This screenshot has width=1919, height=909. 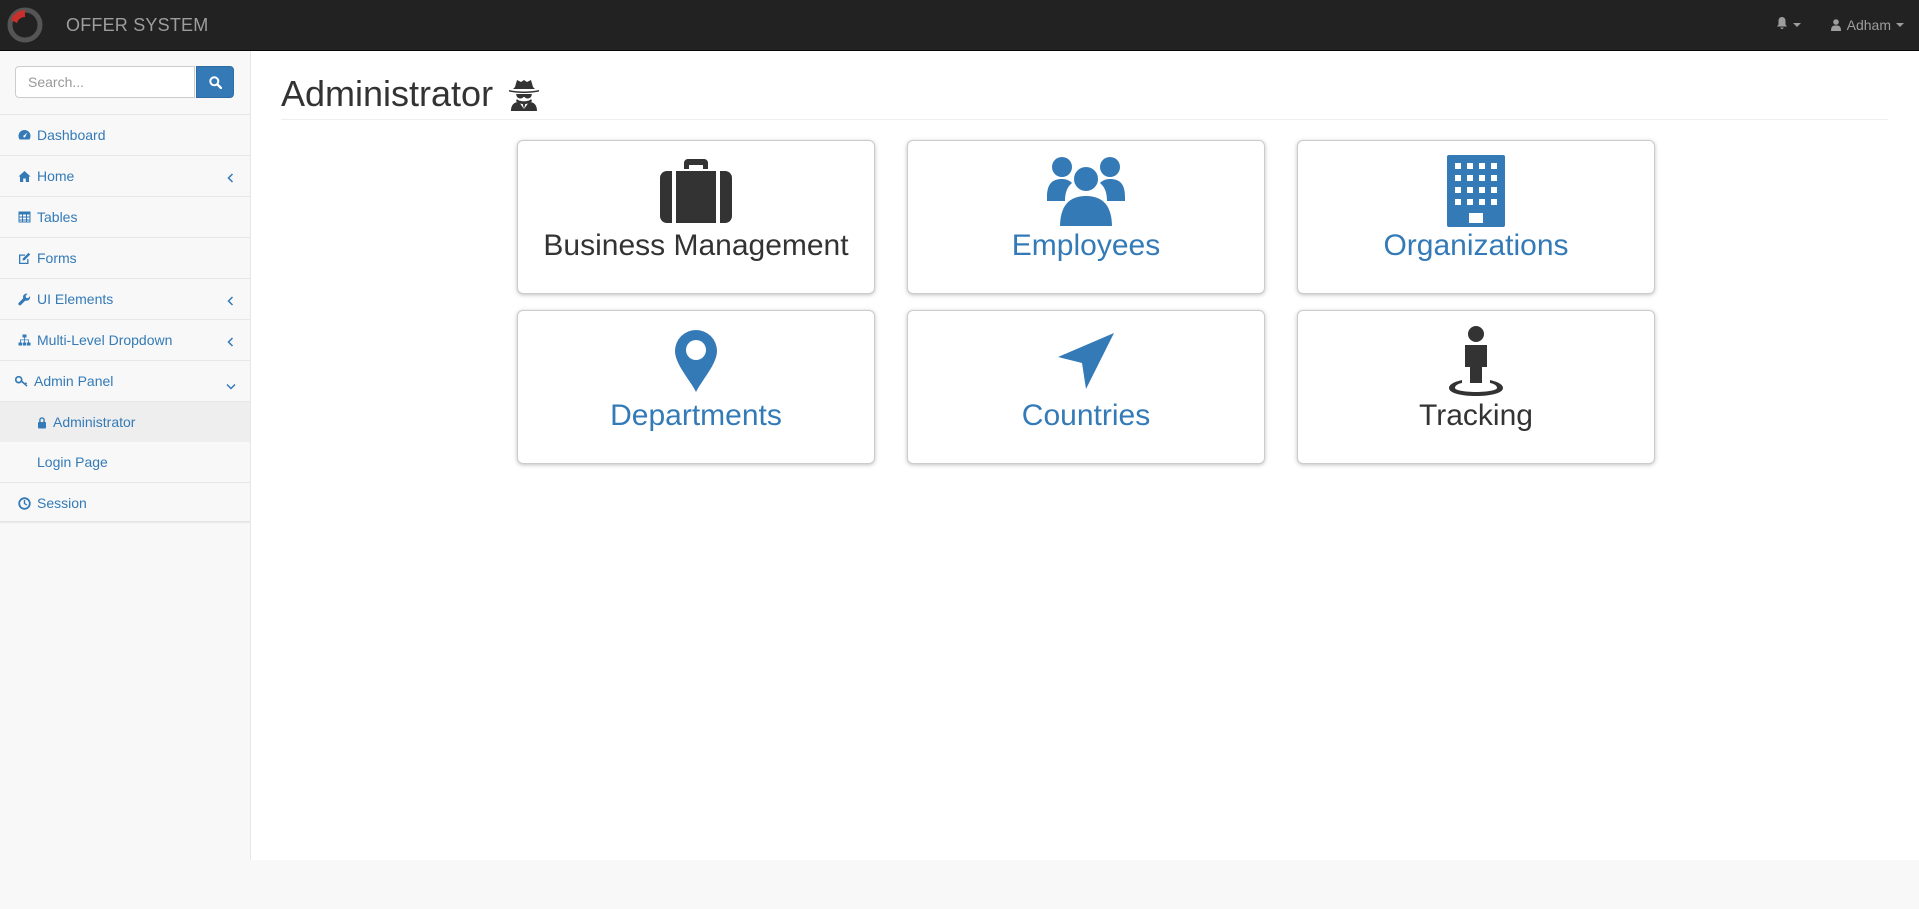 I want to click on sidebar: Dashboard Home Tables Forms UI Elements, so click(x=125, y=455).